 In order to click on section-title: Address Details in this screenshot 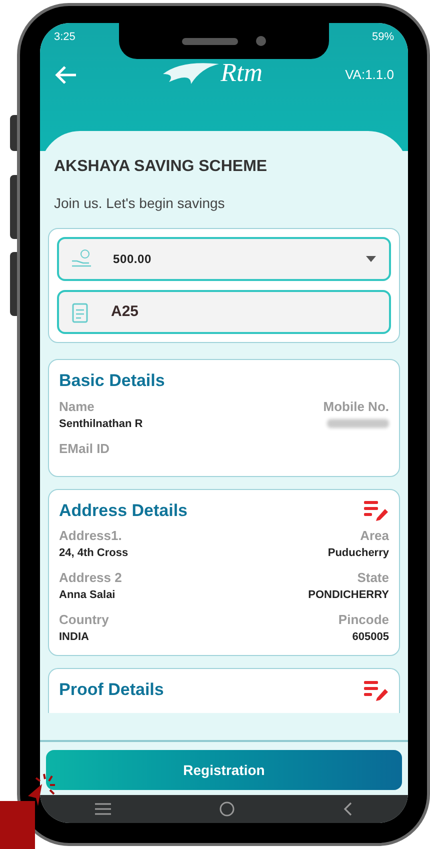, I will do `click(123, 511)`.